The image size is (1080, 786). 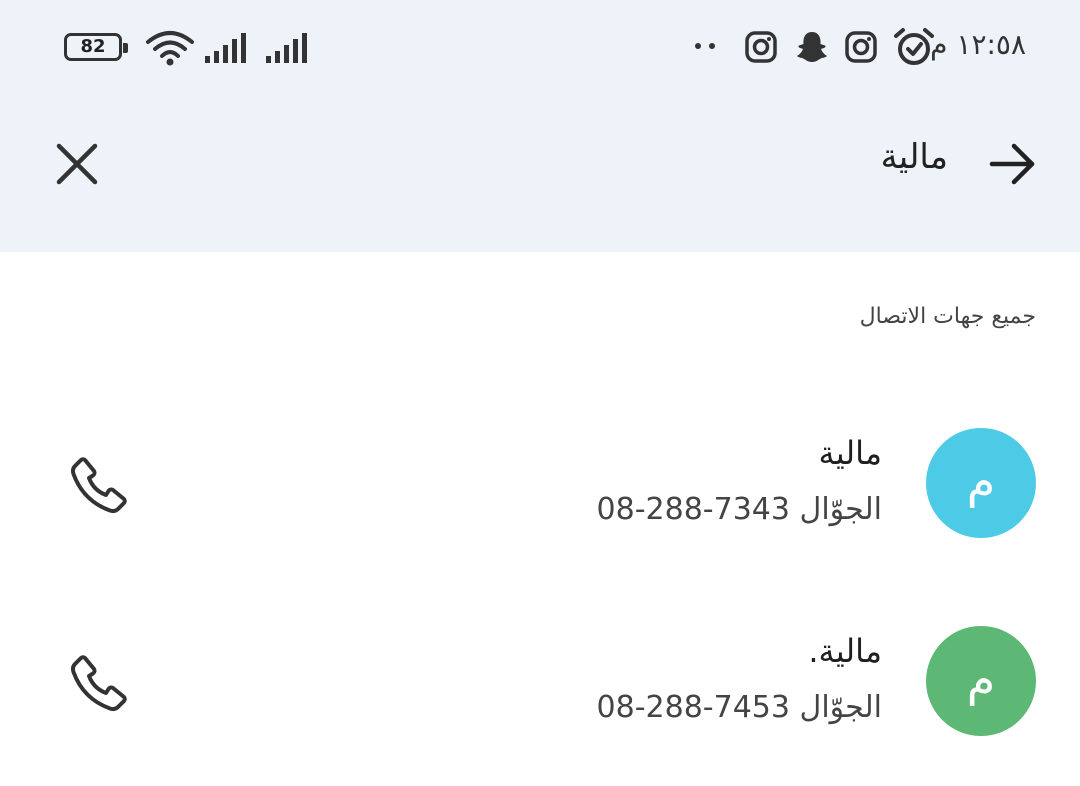 I want to click on contact-detail: الجوّال 08-288-7453, so click(x=739, y=707).